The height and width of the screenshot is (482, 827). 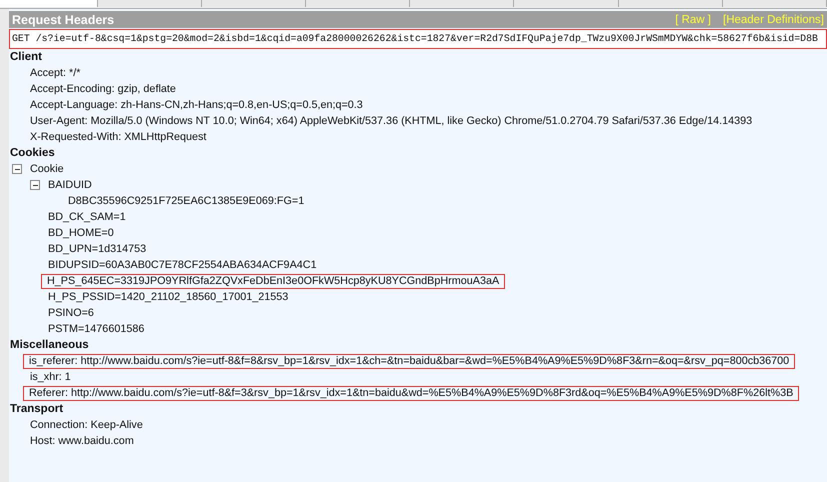 What do you see at coordinates (409, 361) in the screenshot?
I see `header-value: is_referer: http://www.baidu.com/s?ie=utf-8&f=8&rsv_bp=1&rsv_idx=1&ch=&tn=baidu&bar=&wd=%E5%B4%A9%E5%9D%8F3&rn=&oq=&rsv_pq=800cb36700` at bounding box center [409, 361].